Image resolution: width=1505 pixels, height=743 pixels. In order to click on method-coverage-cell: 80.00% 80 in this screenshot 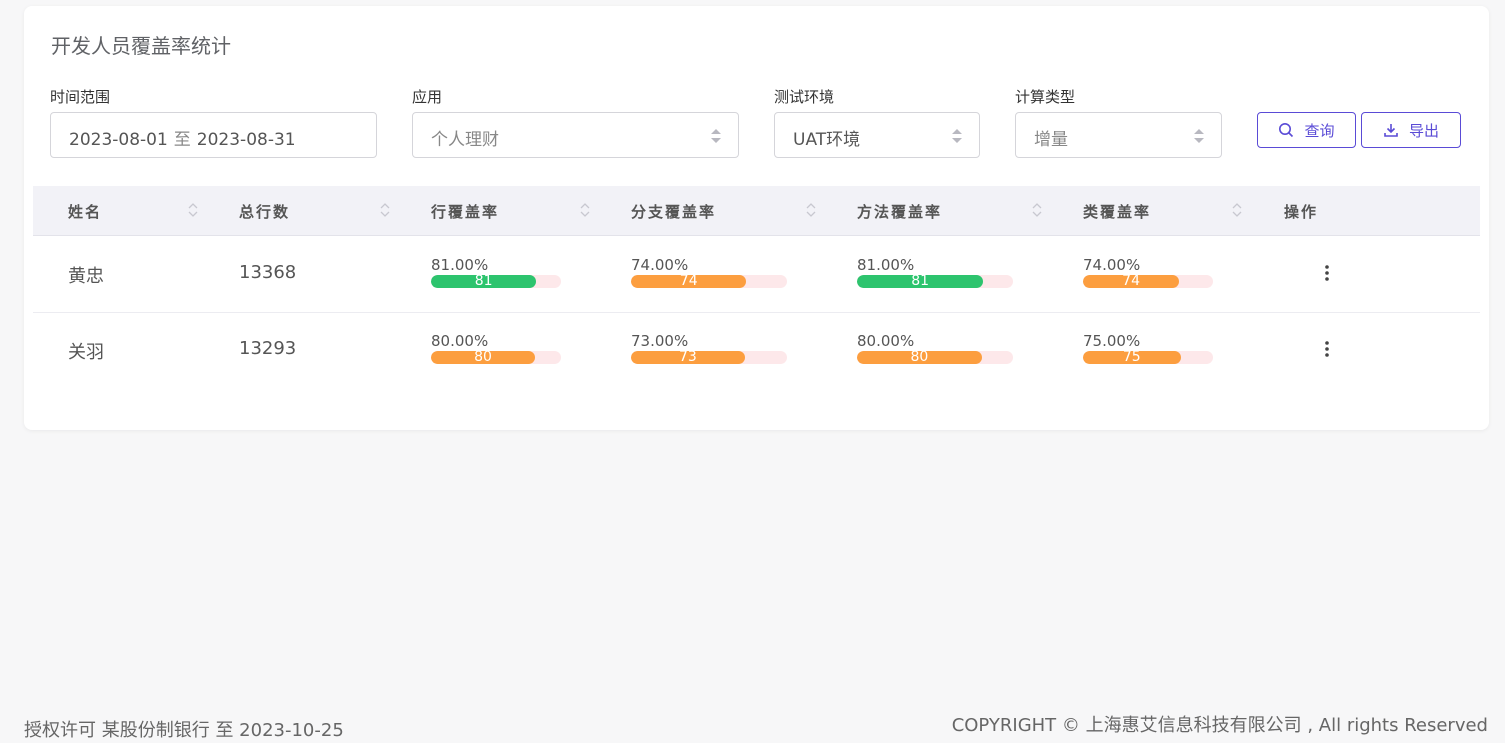, I will do `click(935, 348)`.